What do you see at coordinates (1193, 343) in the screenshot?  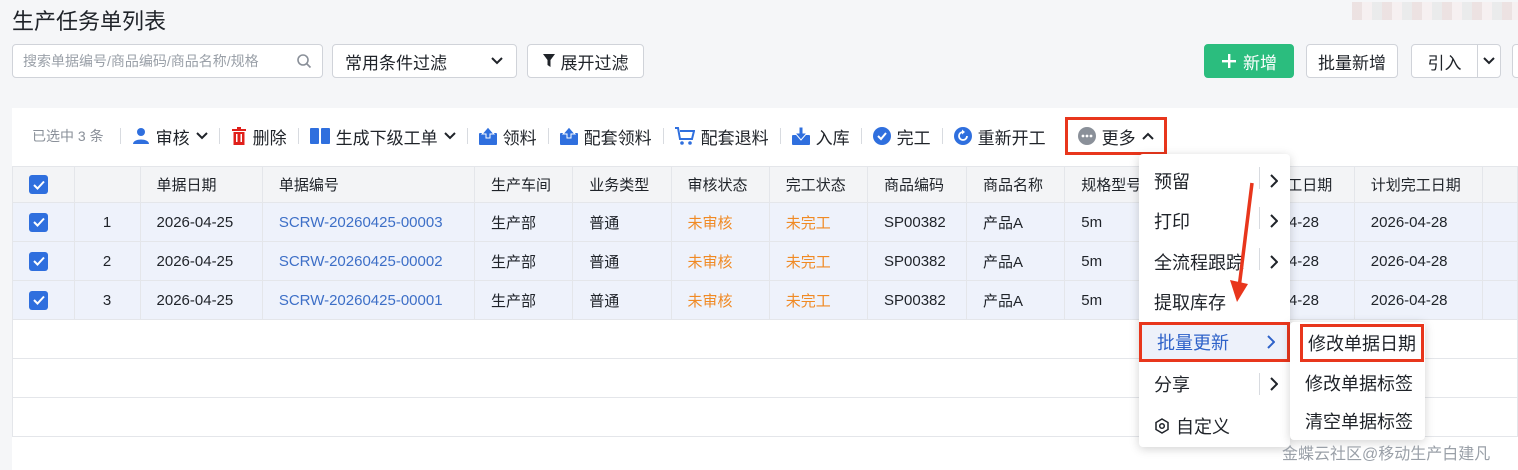 I see `menu-item-label: 批量更新` at bounding box center [1193, 343].